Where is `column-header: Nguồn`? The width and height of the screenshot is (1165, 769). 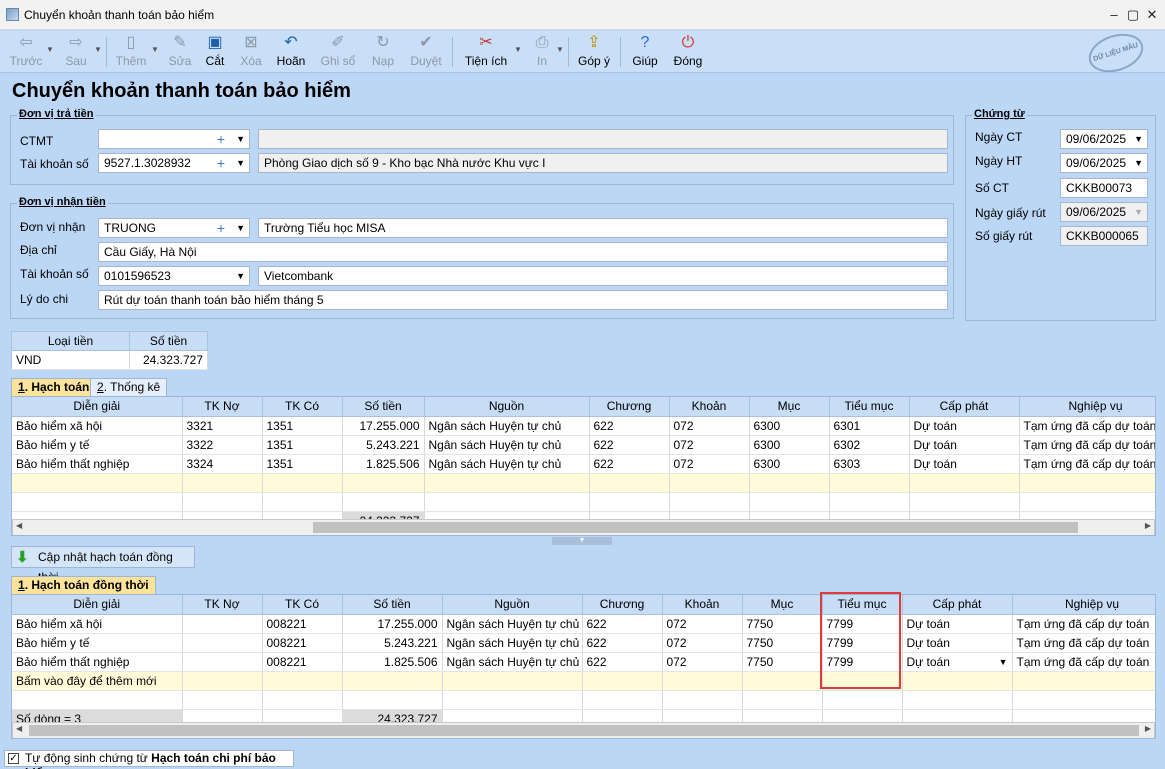
column-header: Nguồn is located at coordinates (512, 605).